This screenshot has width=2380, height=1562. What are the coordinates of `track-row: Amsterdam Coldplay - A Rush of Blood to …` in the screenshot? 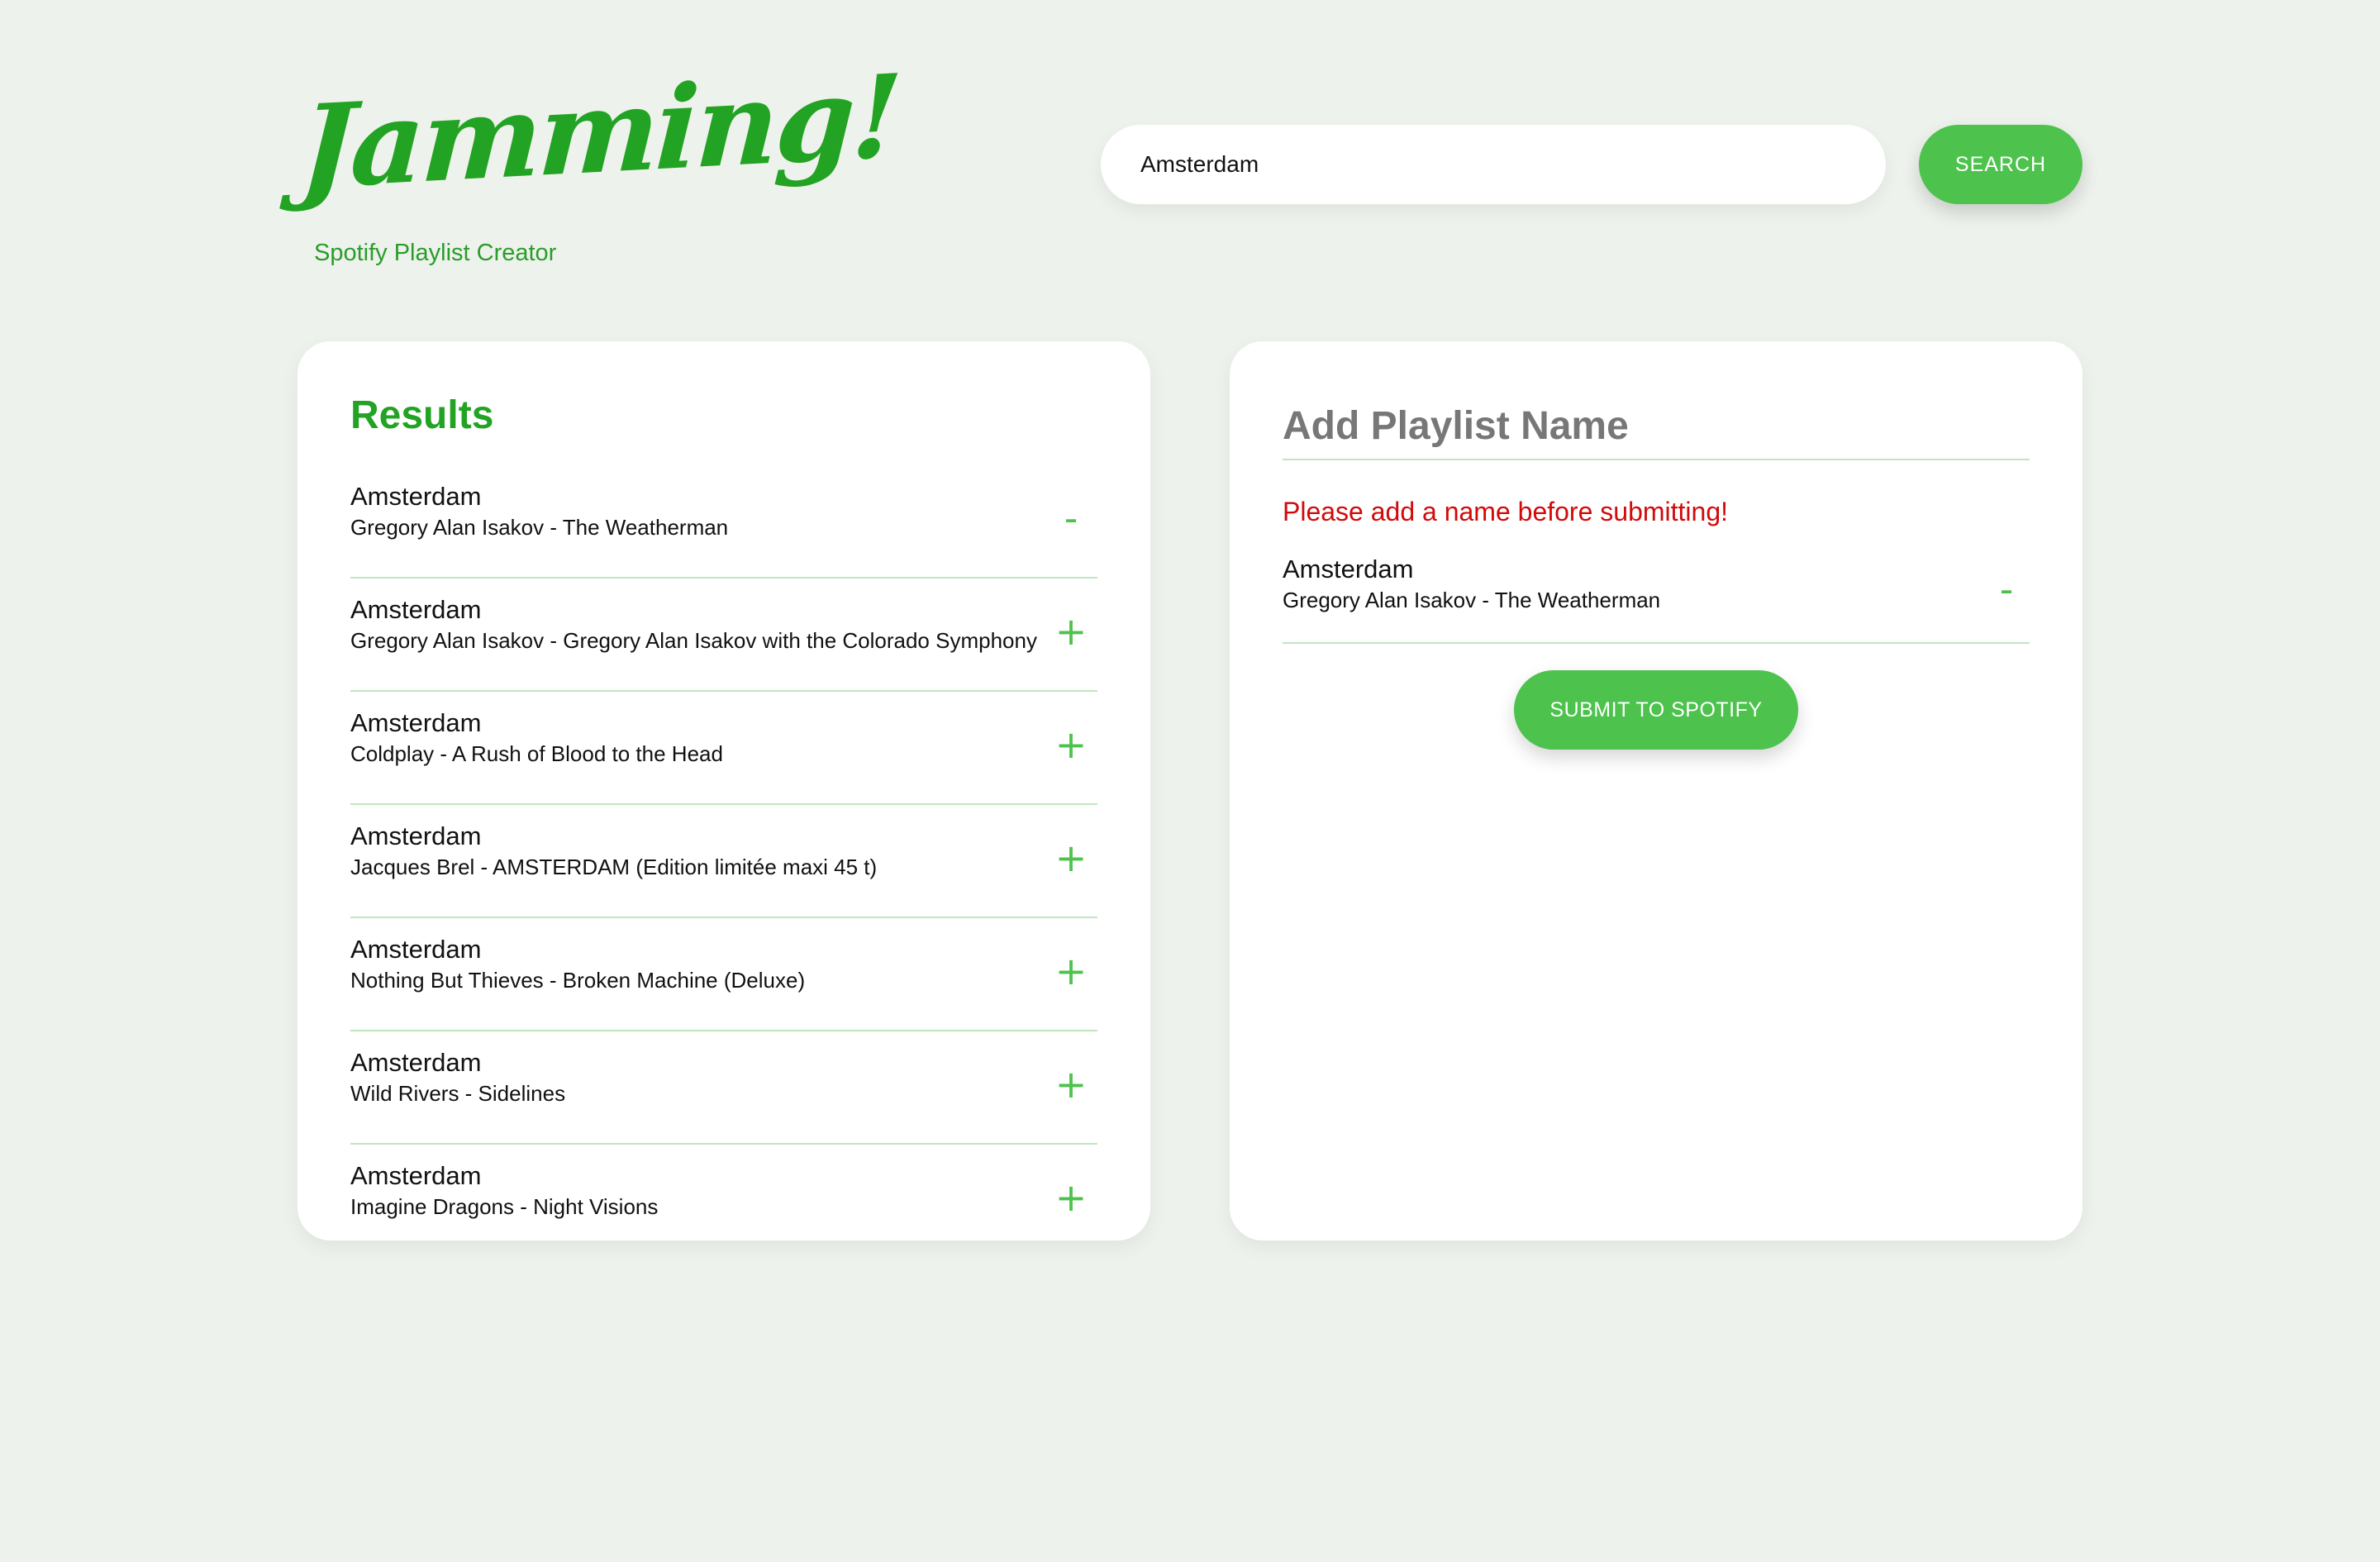 It's located at (723, 748).